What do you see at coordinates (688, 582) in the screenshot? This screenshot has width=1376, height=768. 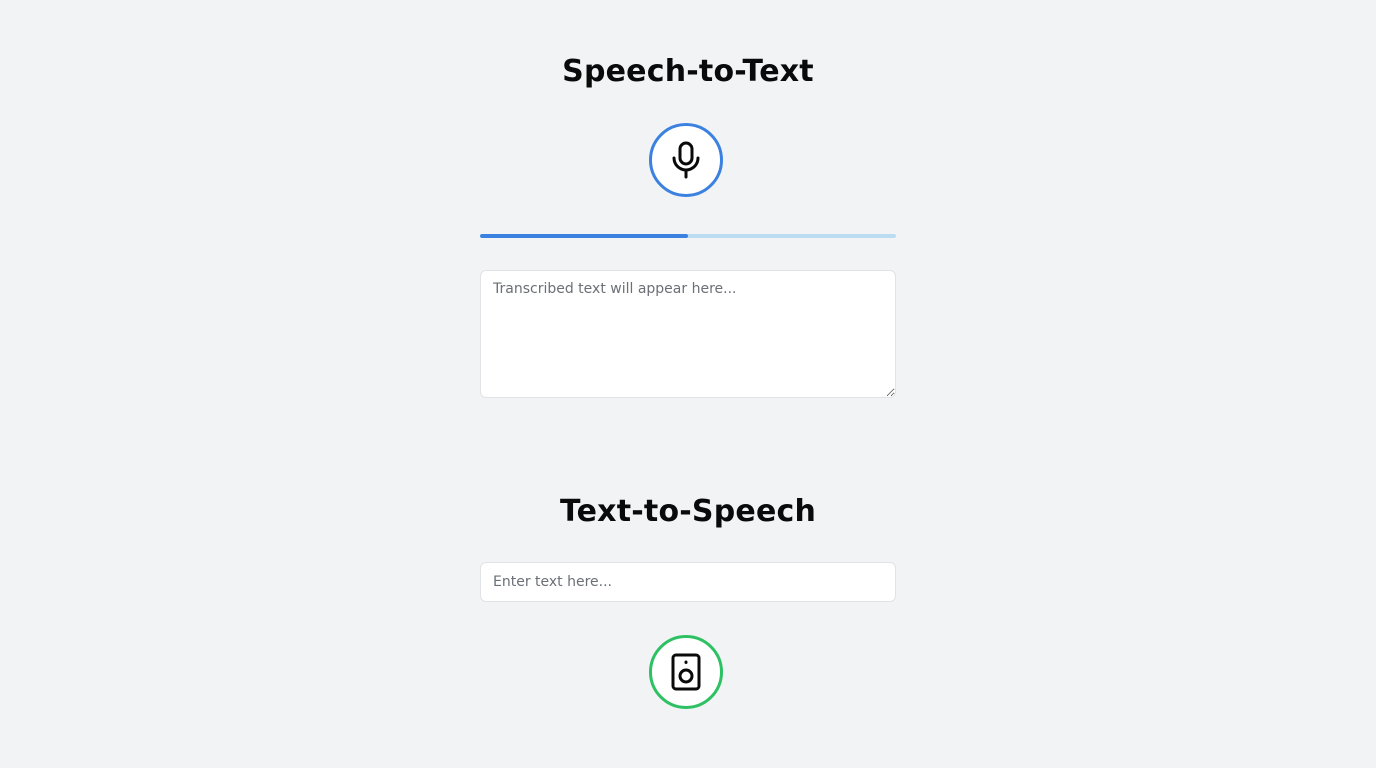 I see `tts-text-input` at bounding box center [688, 582].